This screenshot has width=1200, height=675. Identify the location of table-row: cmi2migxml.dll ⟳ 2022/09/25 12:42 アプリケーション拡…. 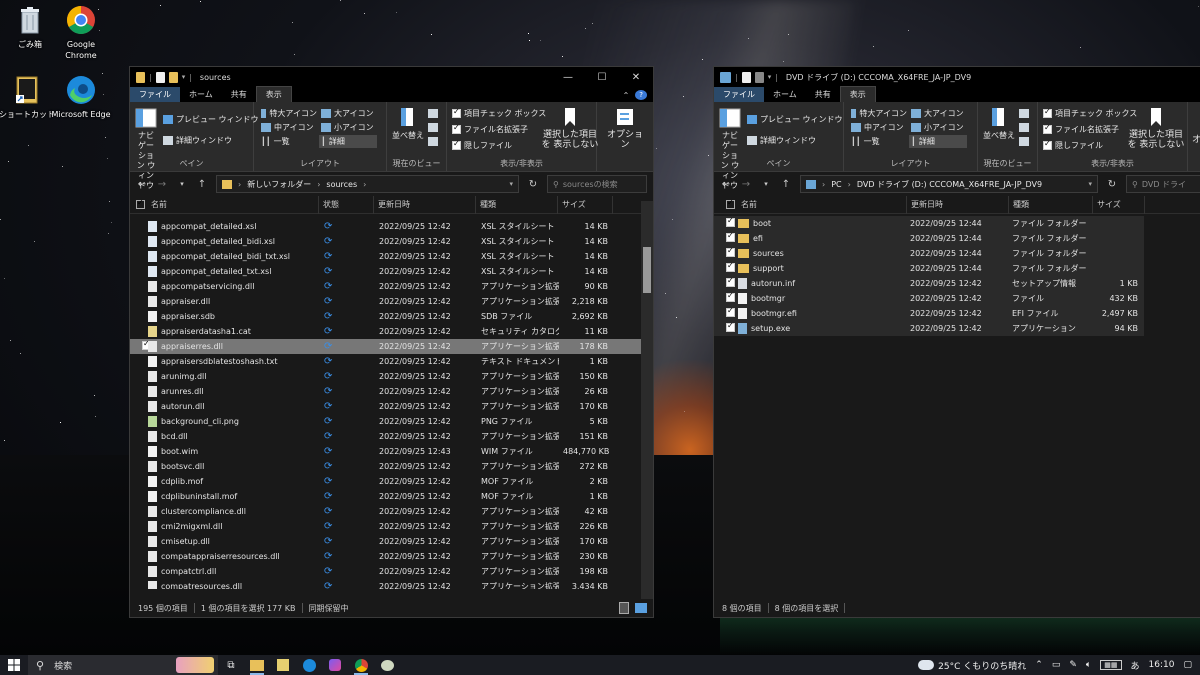
(391, 526).